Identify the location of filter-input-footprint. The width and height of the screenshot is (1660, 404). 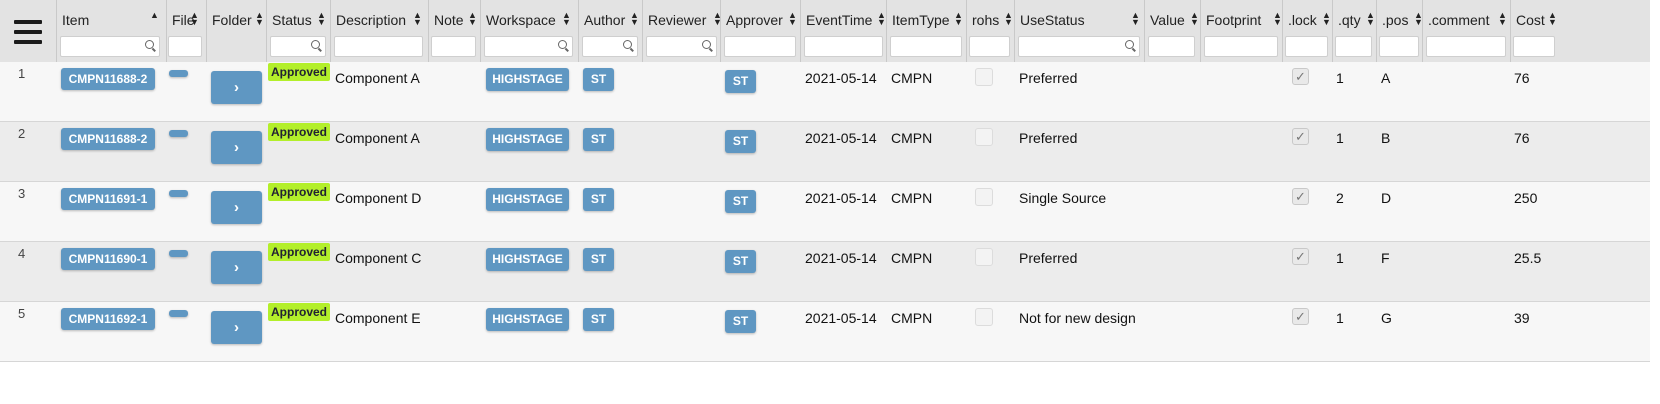
(1241, 46).